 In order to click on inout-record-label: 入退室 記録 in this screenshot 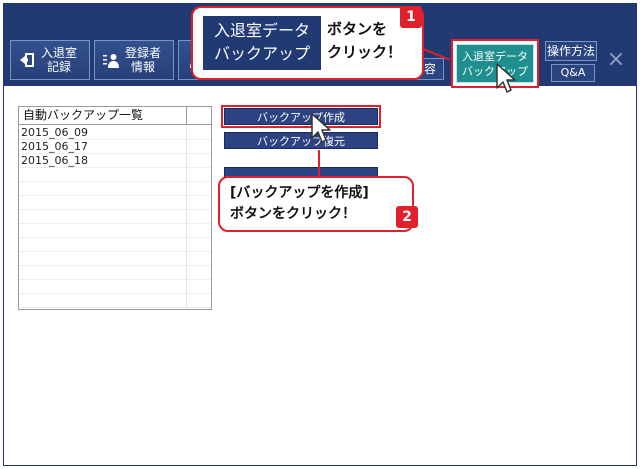, I will do `click(59, 60)`.